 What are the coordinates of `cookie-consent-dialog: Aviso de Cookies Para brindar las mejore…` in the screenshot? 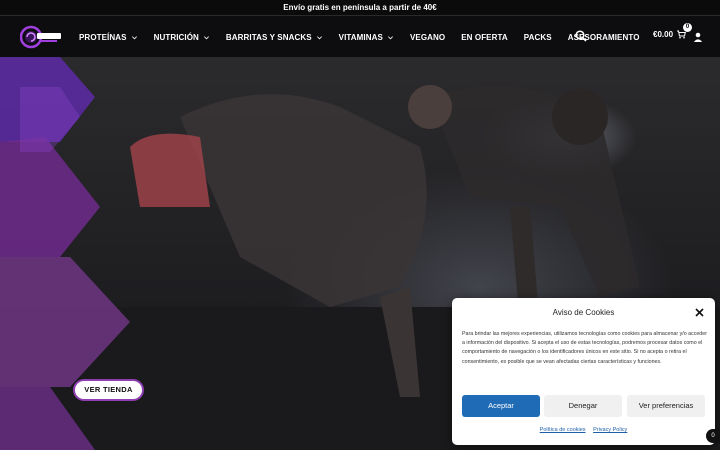 It's located at (583, 371).